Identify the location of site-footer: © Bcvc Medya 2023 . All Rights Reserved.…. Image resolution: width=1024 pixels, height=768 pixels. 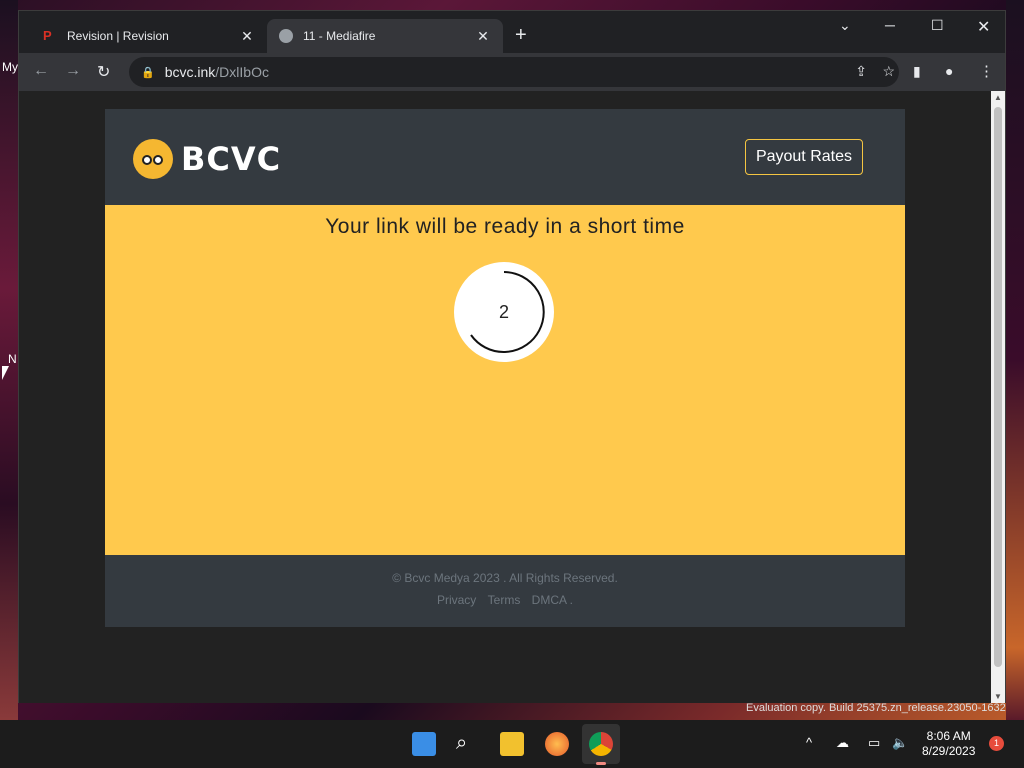
(505, 591).